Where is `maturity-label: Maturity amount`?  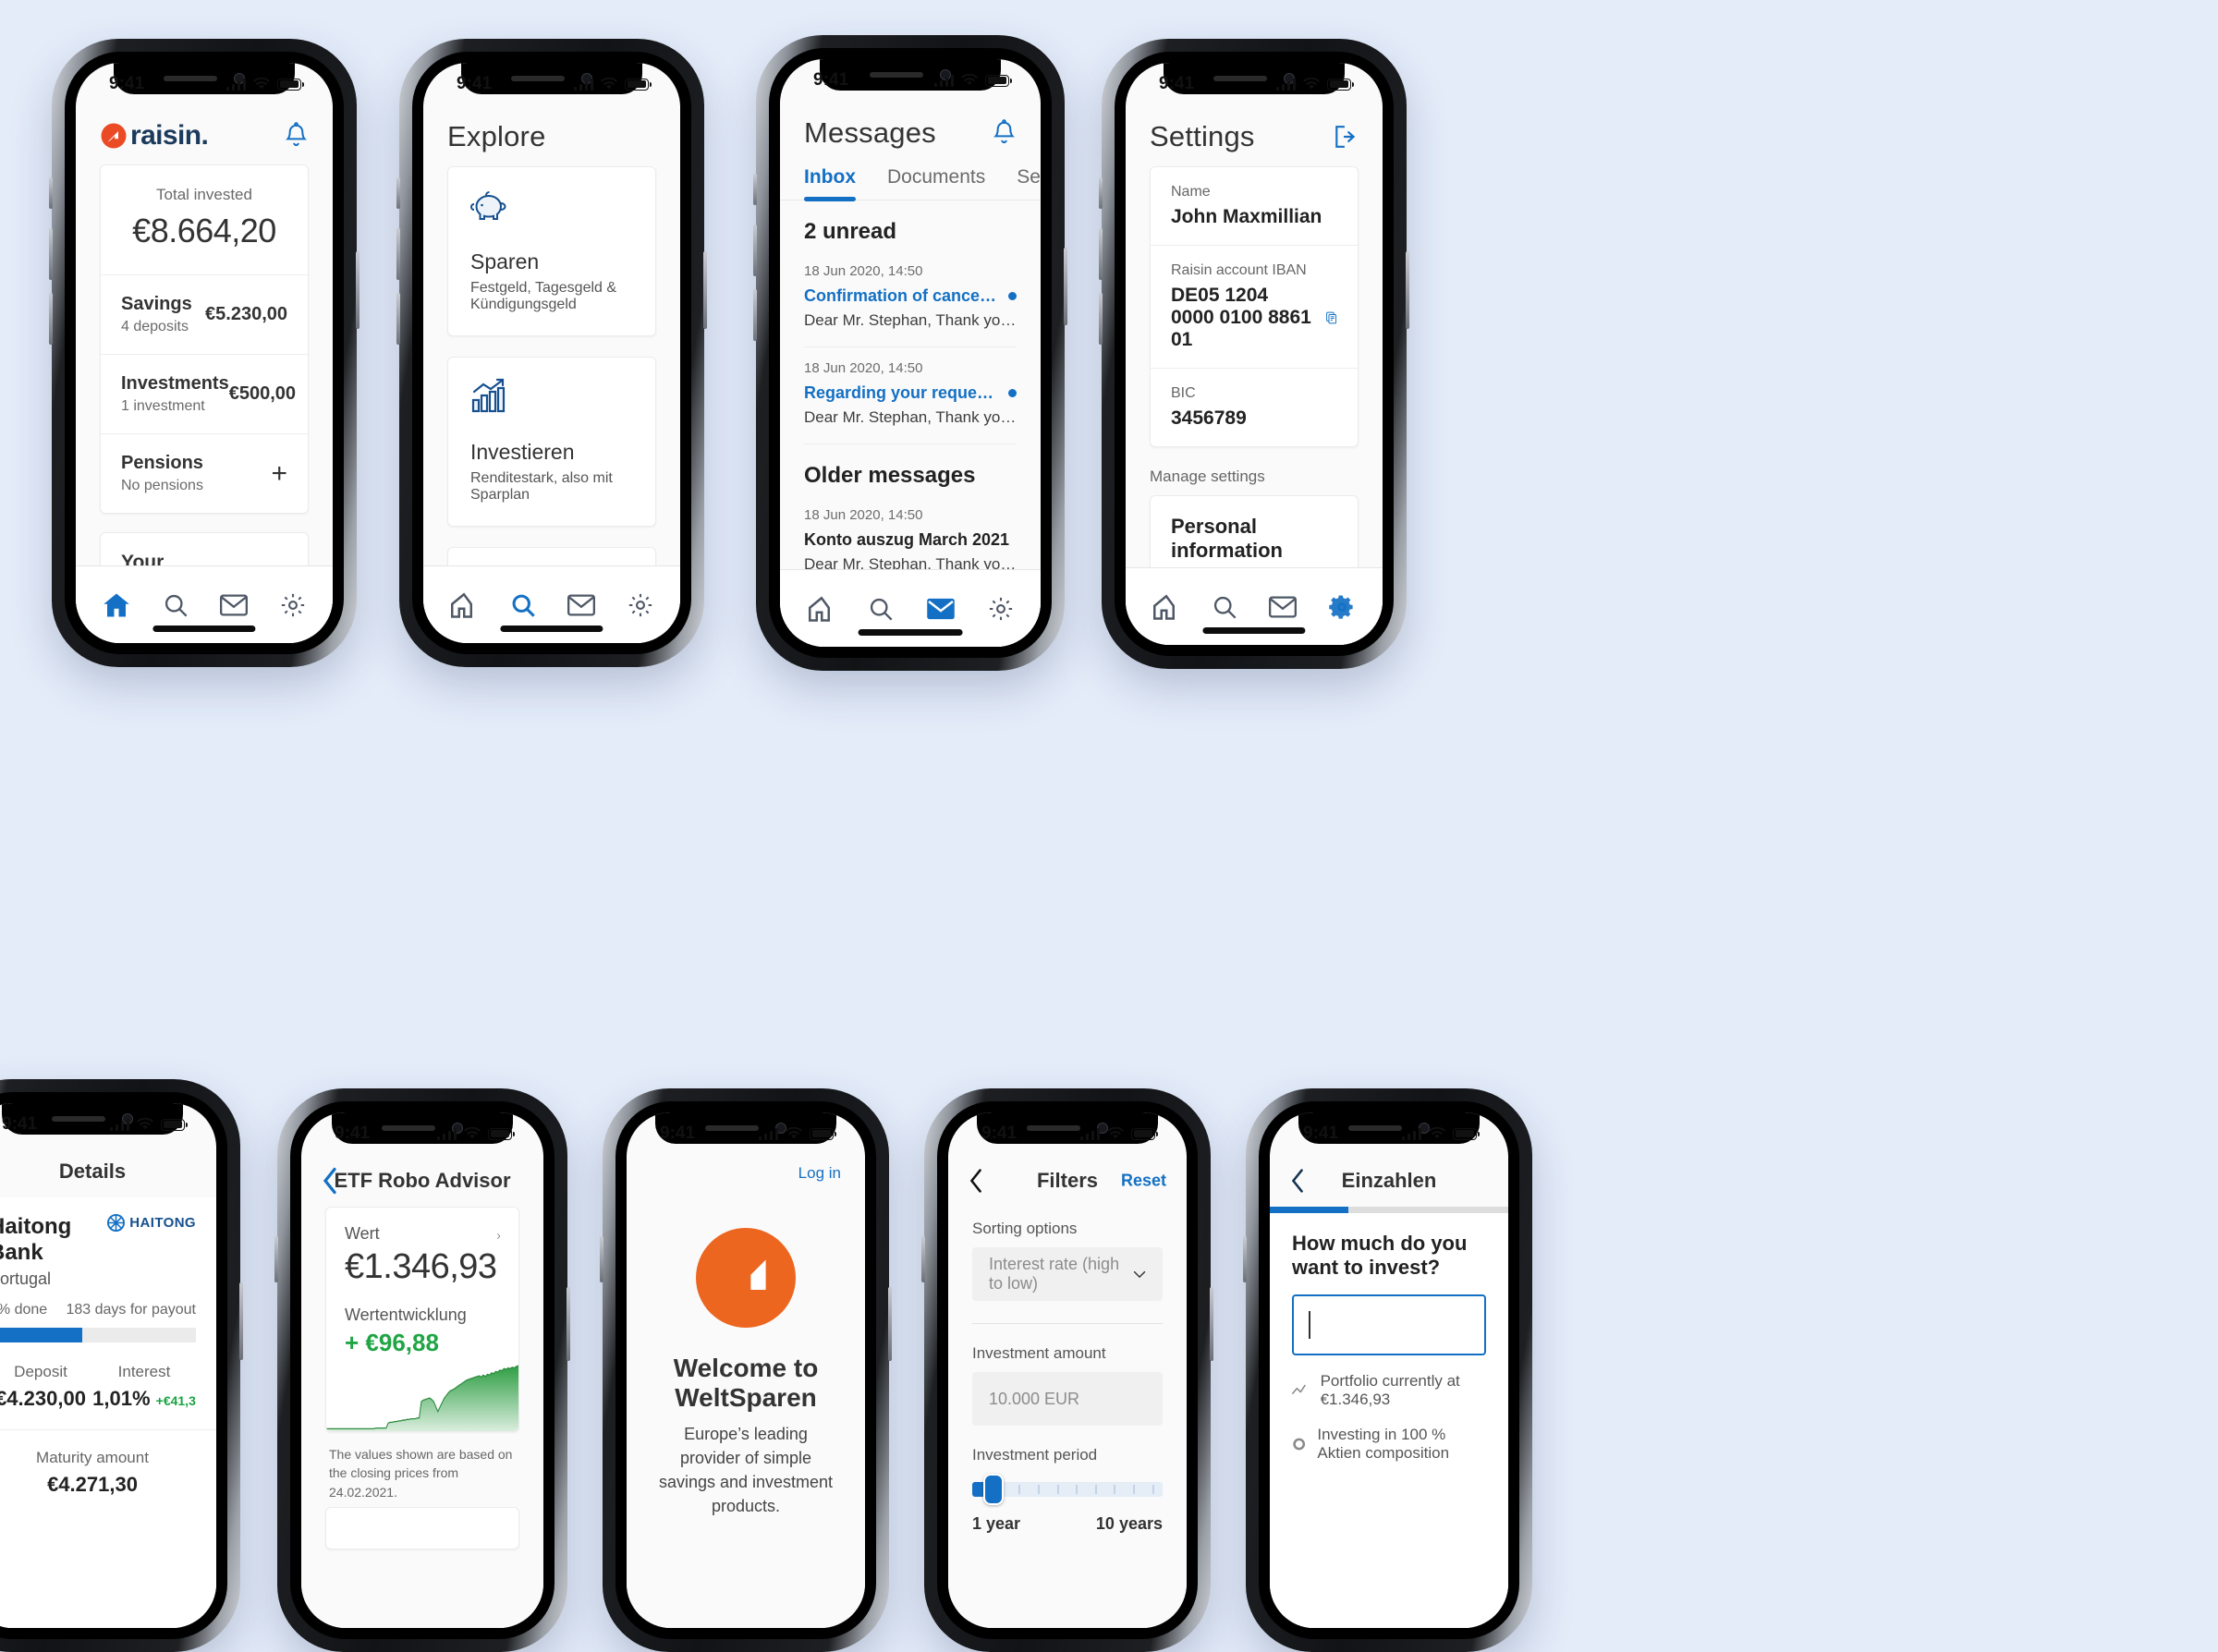 maturity-label: Maturity amount is located at coordinates (92, 1457).